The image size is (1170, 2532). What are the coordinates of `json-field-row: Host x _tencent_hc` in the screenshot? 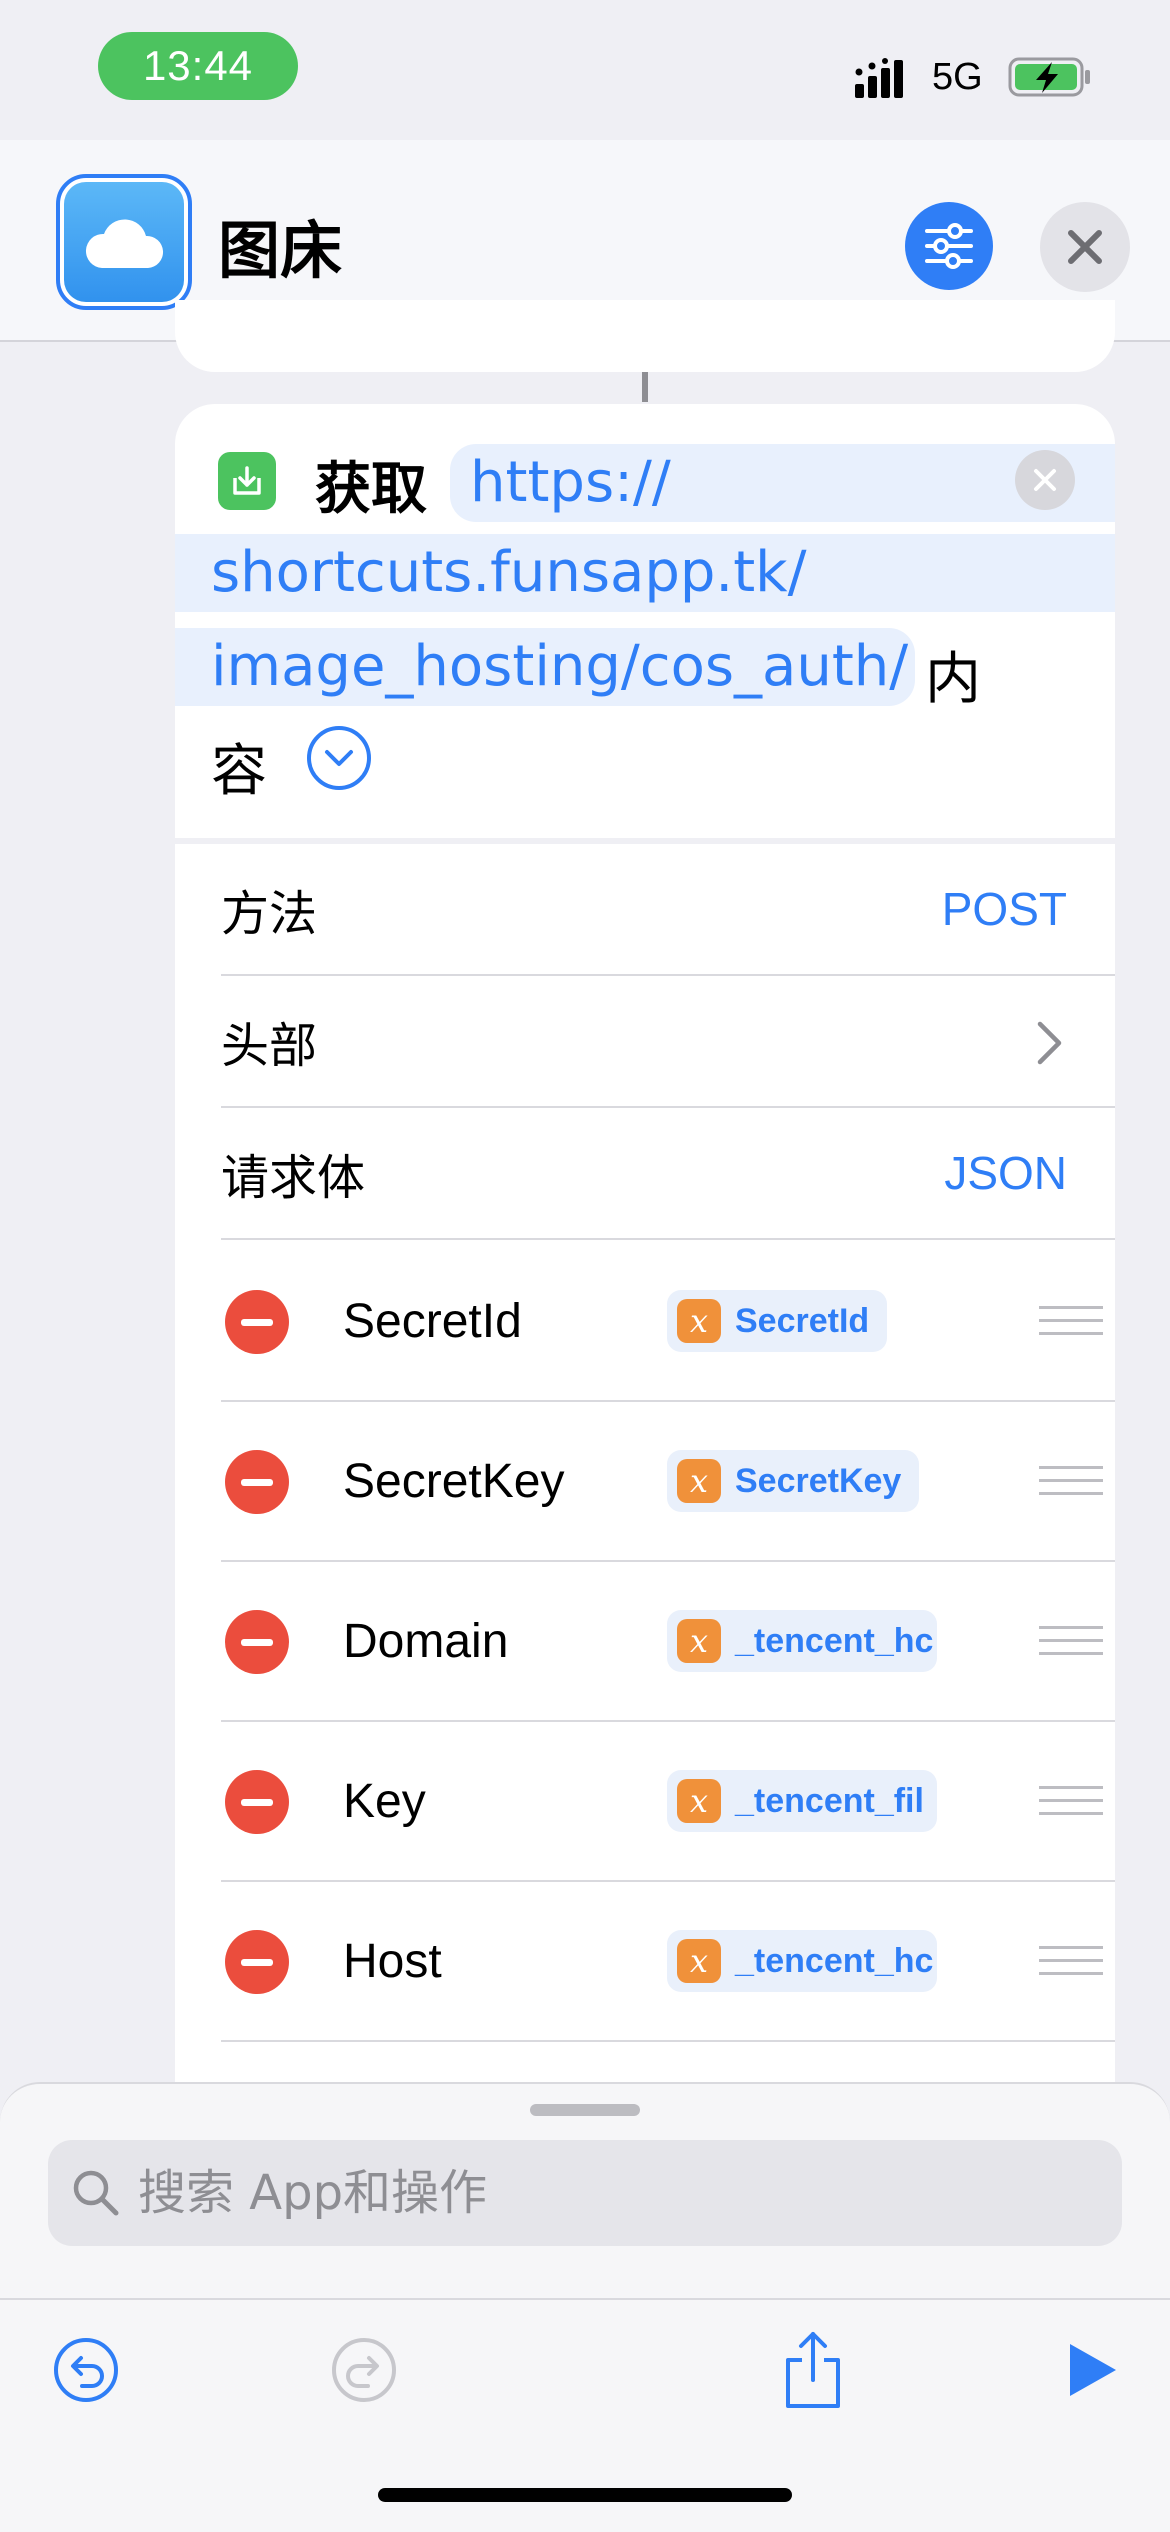 It's located at (668, 1962).